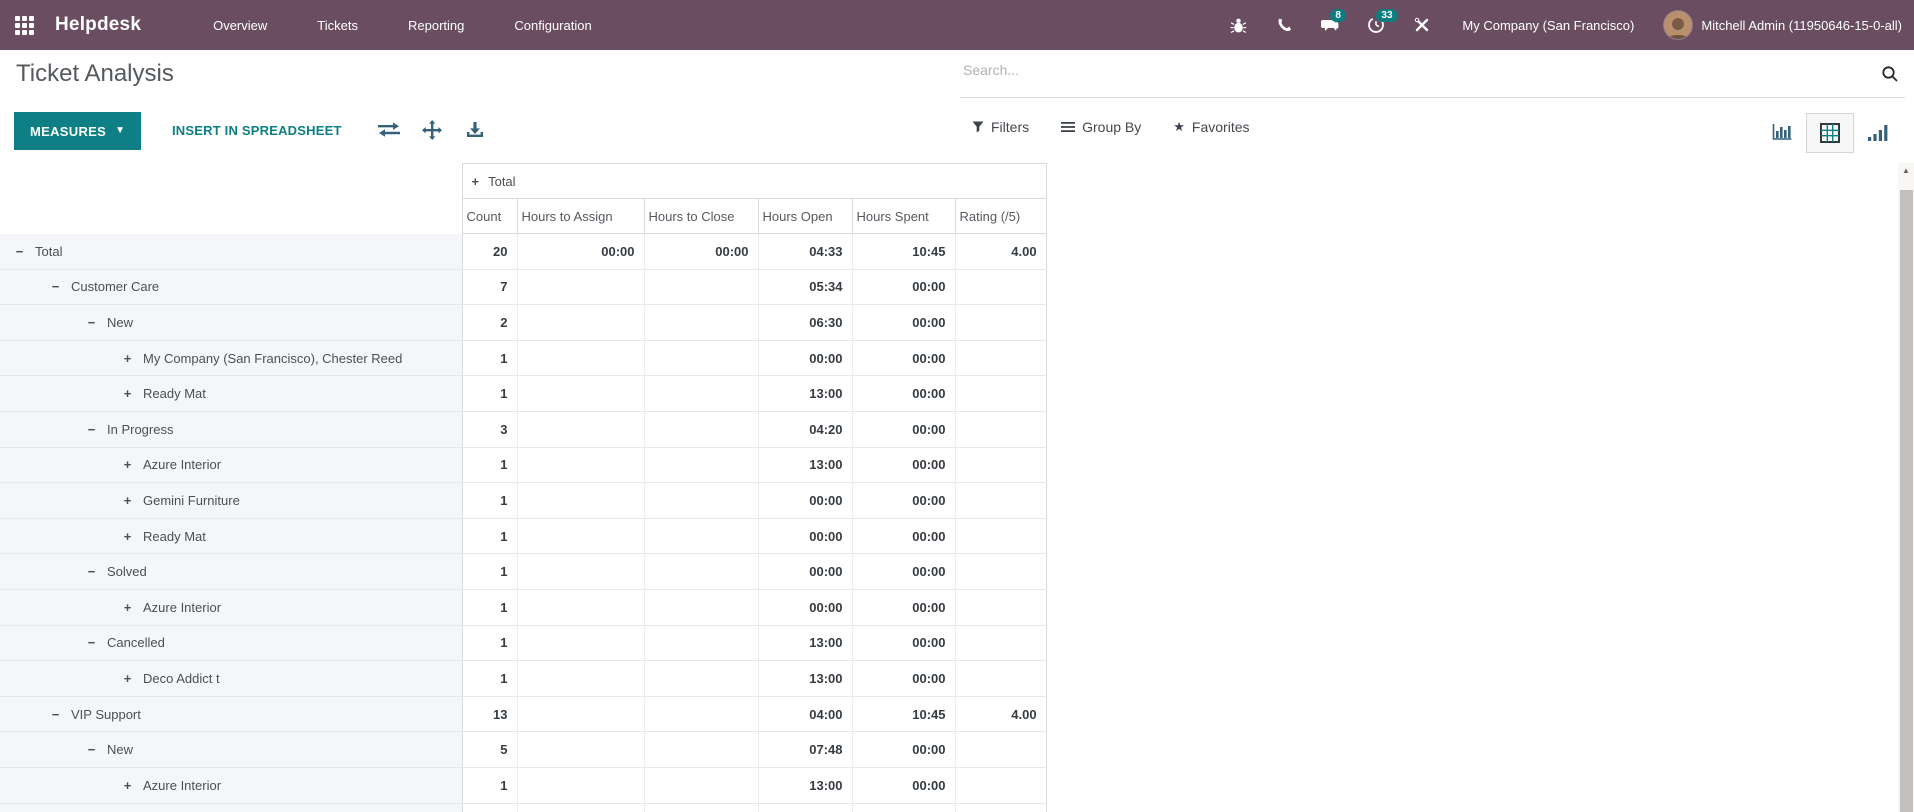  What do you see at coordinates (432, 130) in the screenshot?
I see `expand-all-icon` at bounding box center [432, 130].